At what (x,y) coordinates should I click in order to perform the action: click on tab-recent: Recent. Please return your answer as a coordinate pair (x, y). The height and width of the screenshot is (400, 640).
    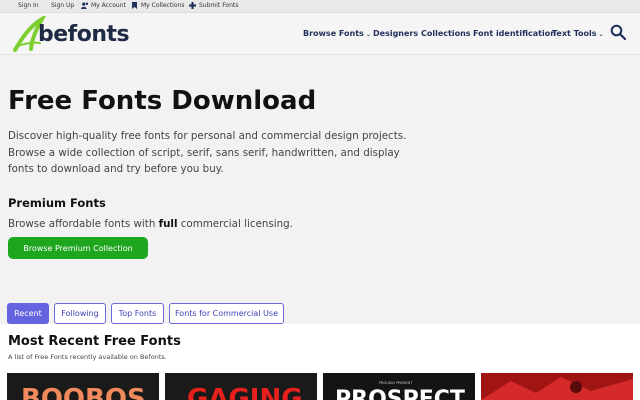
    Looking at the image, I should click on (28, 313).